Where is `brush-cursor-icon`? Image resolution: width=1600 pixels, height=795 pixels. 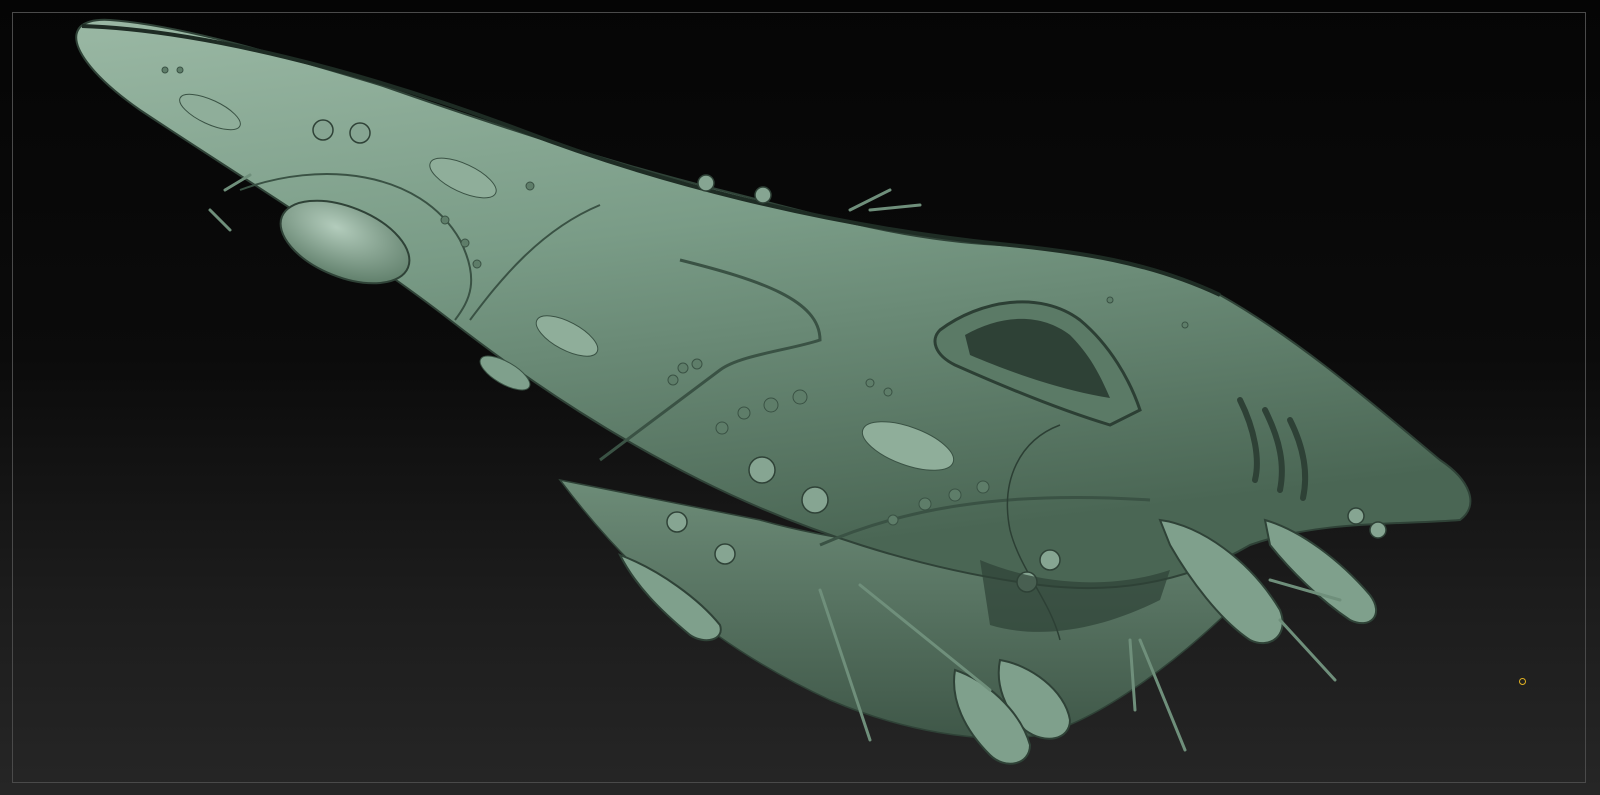
brush-cursor-icon is located at coordinates (1522, 681).